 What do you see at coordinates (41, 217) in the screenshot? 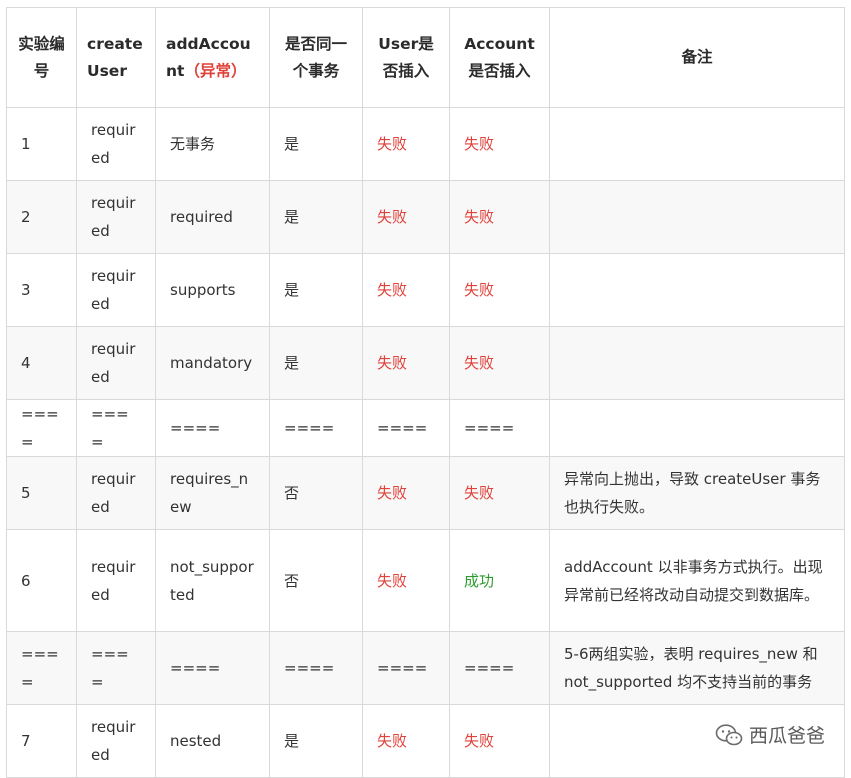
I see `cell-no: 2` at bounding box center [41, 217].